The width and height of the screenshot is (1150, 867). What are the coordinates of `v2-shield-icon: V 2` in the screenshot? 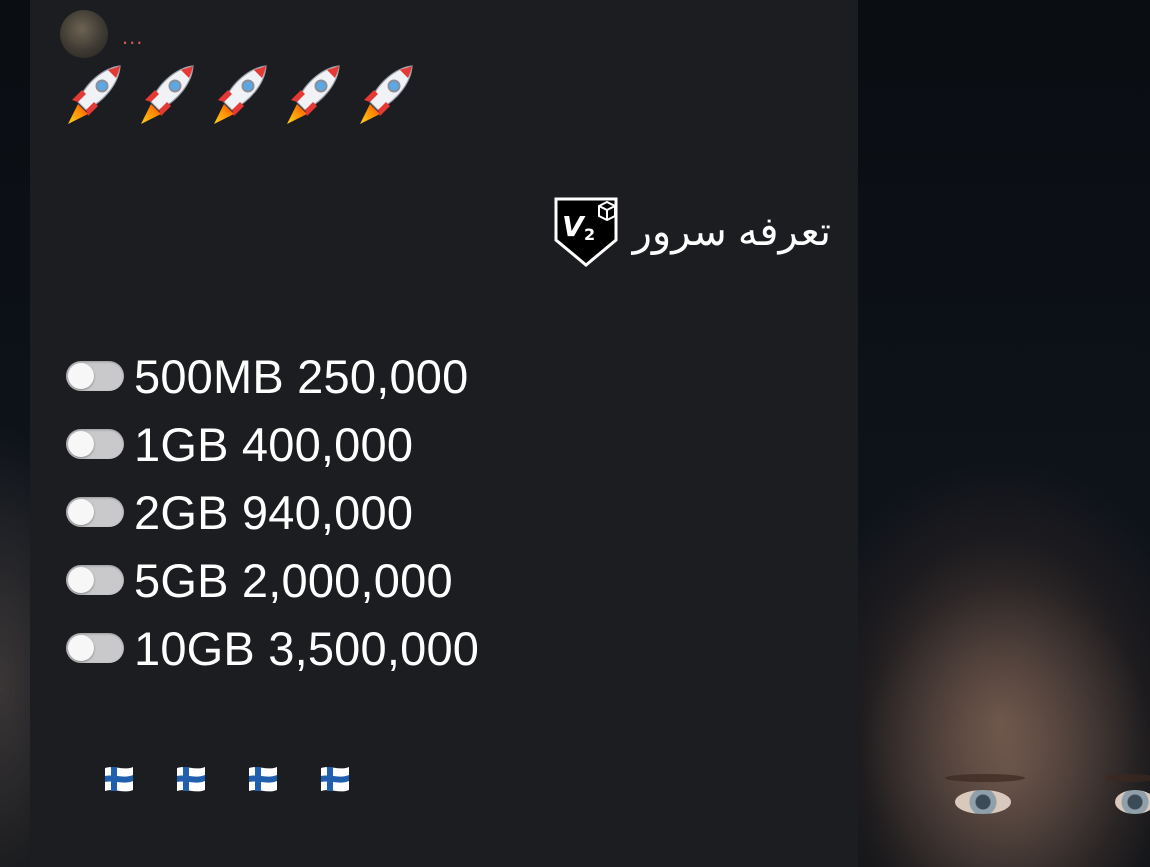 It's located at (586, 232).